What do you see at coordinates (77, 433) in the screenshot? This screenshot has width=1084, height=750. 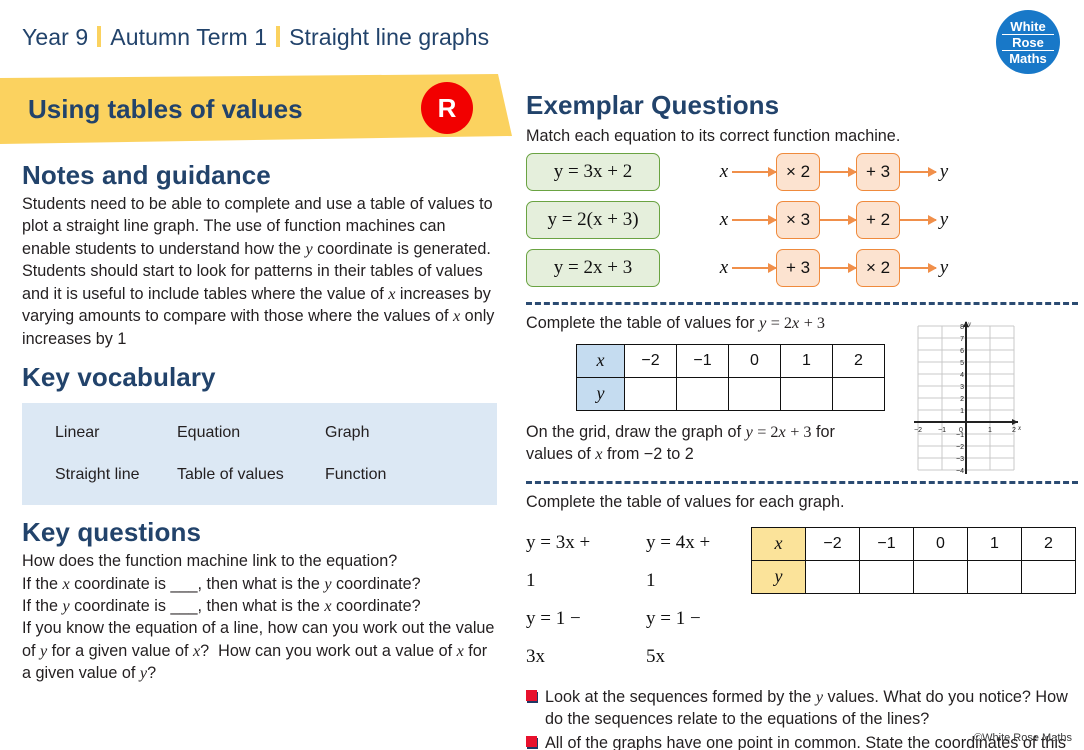 I see `vocab-term: Linear` at bounding box center [77, 433].